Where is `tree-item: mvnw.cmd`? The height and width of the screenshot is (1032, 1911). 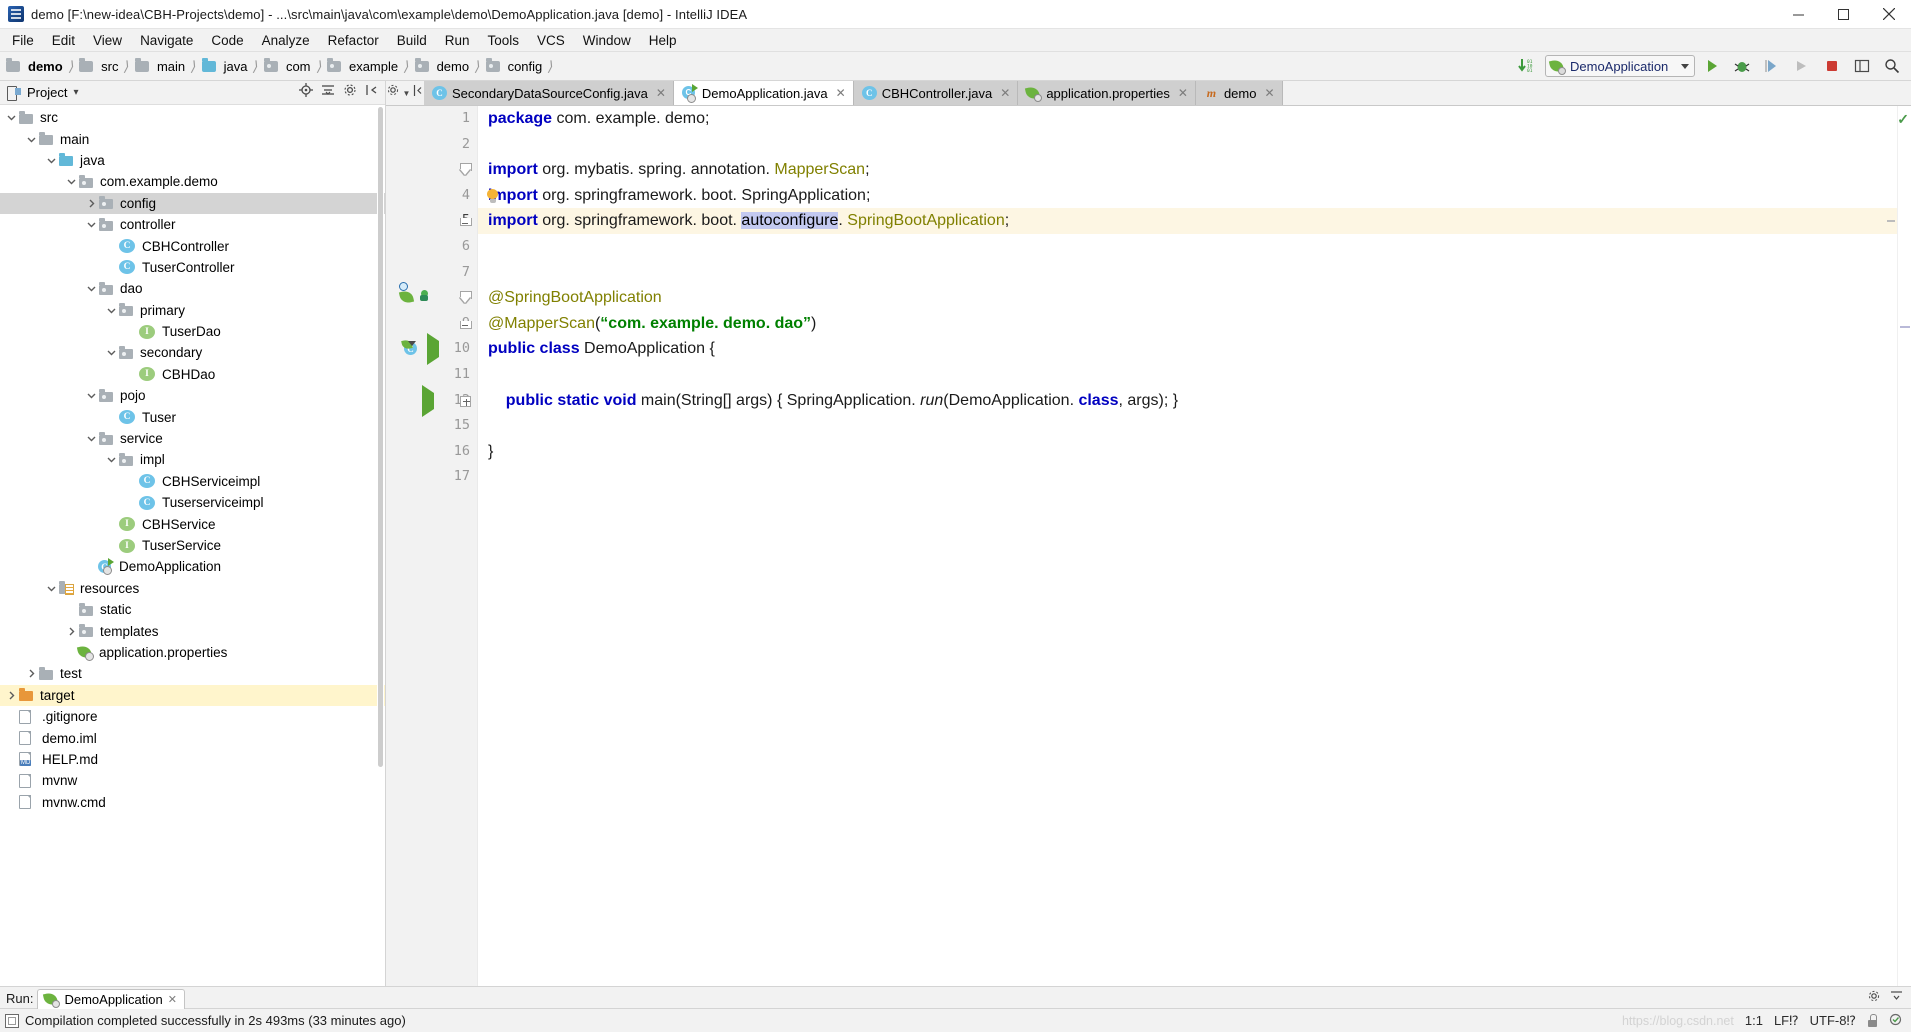
tree-item: mvnw.cmd is located at coordinates (192, 802).